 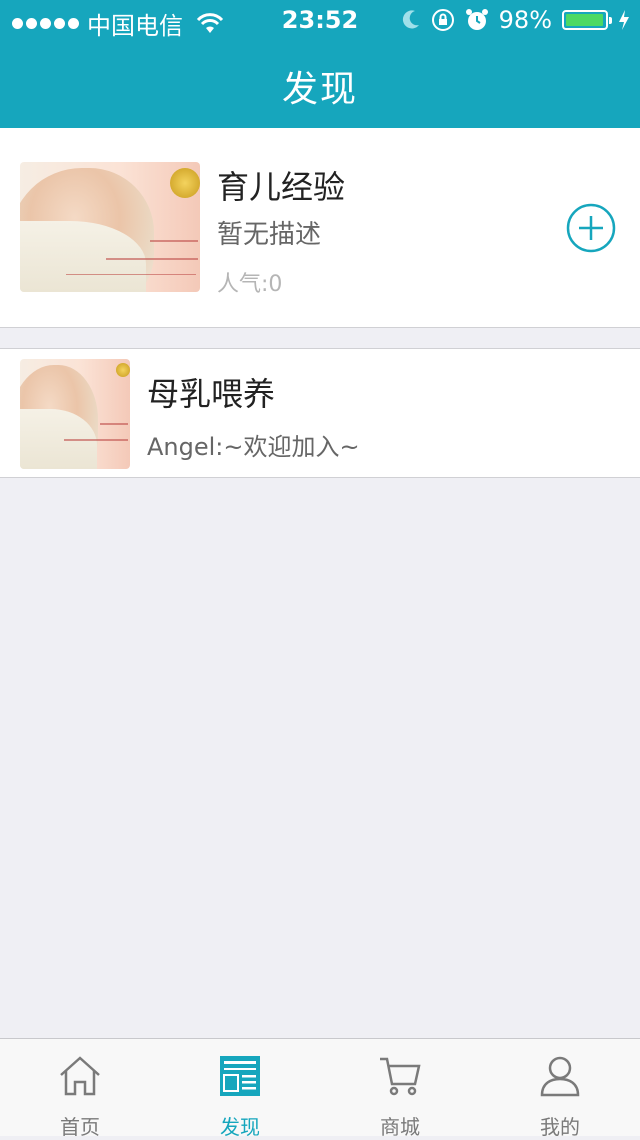 I want to click on group-popularity: 人气:0, so click(x=250, y=284).